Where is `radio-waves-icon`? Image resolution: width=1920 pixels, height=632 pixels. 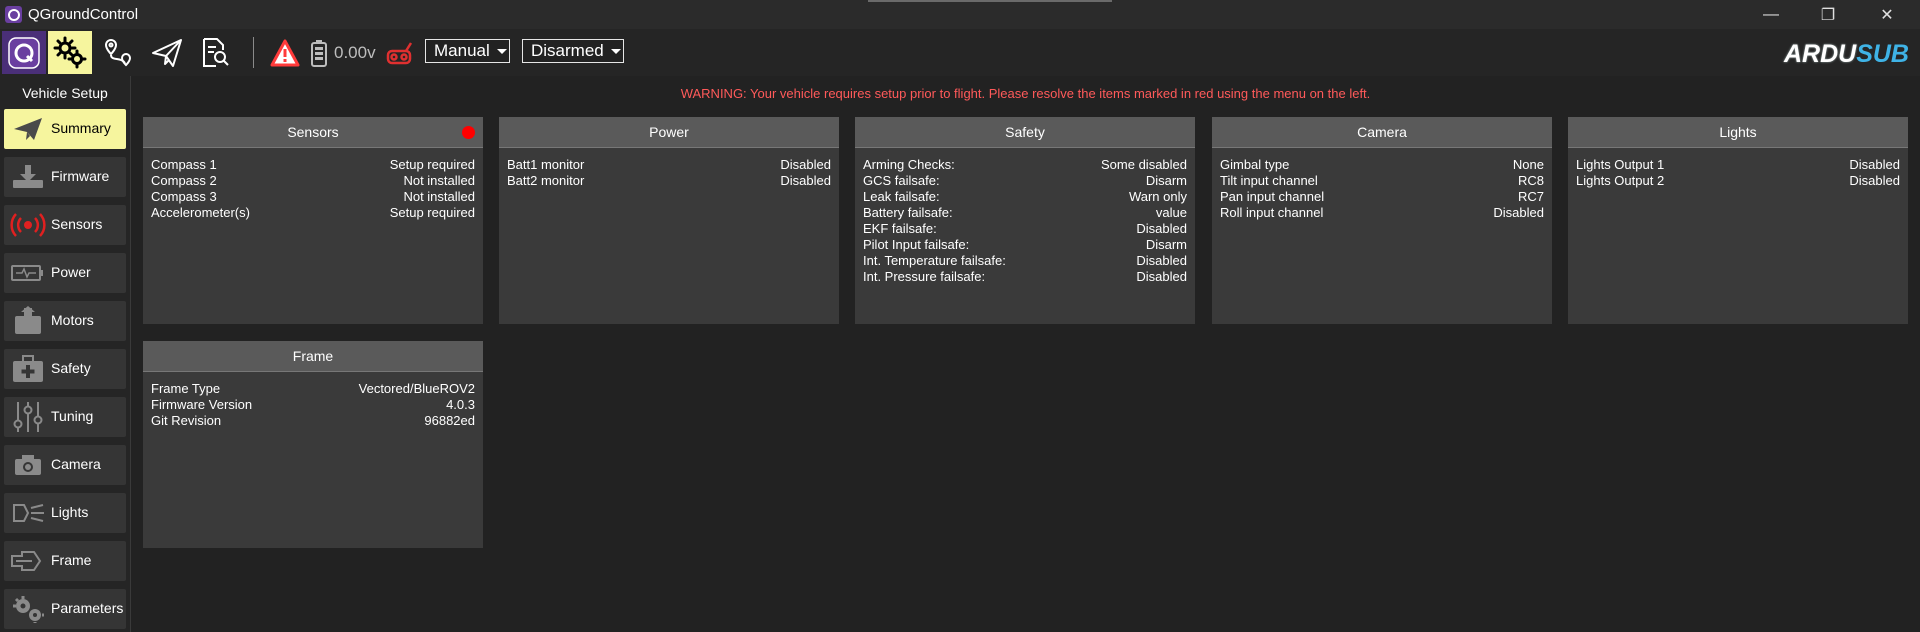
radio-waves-icon is located at coordinates (28, 225).